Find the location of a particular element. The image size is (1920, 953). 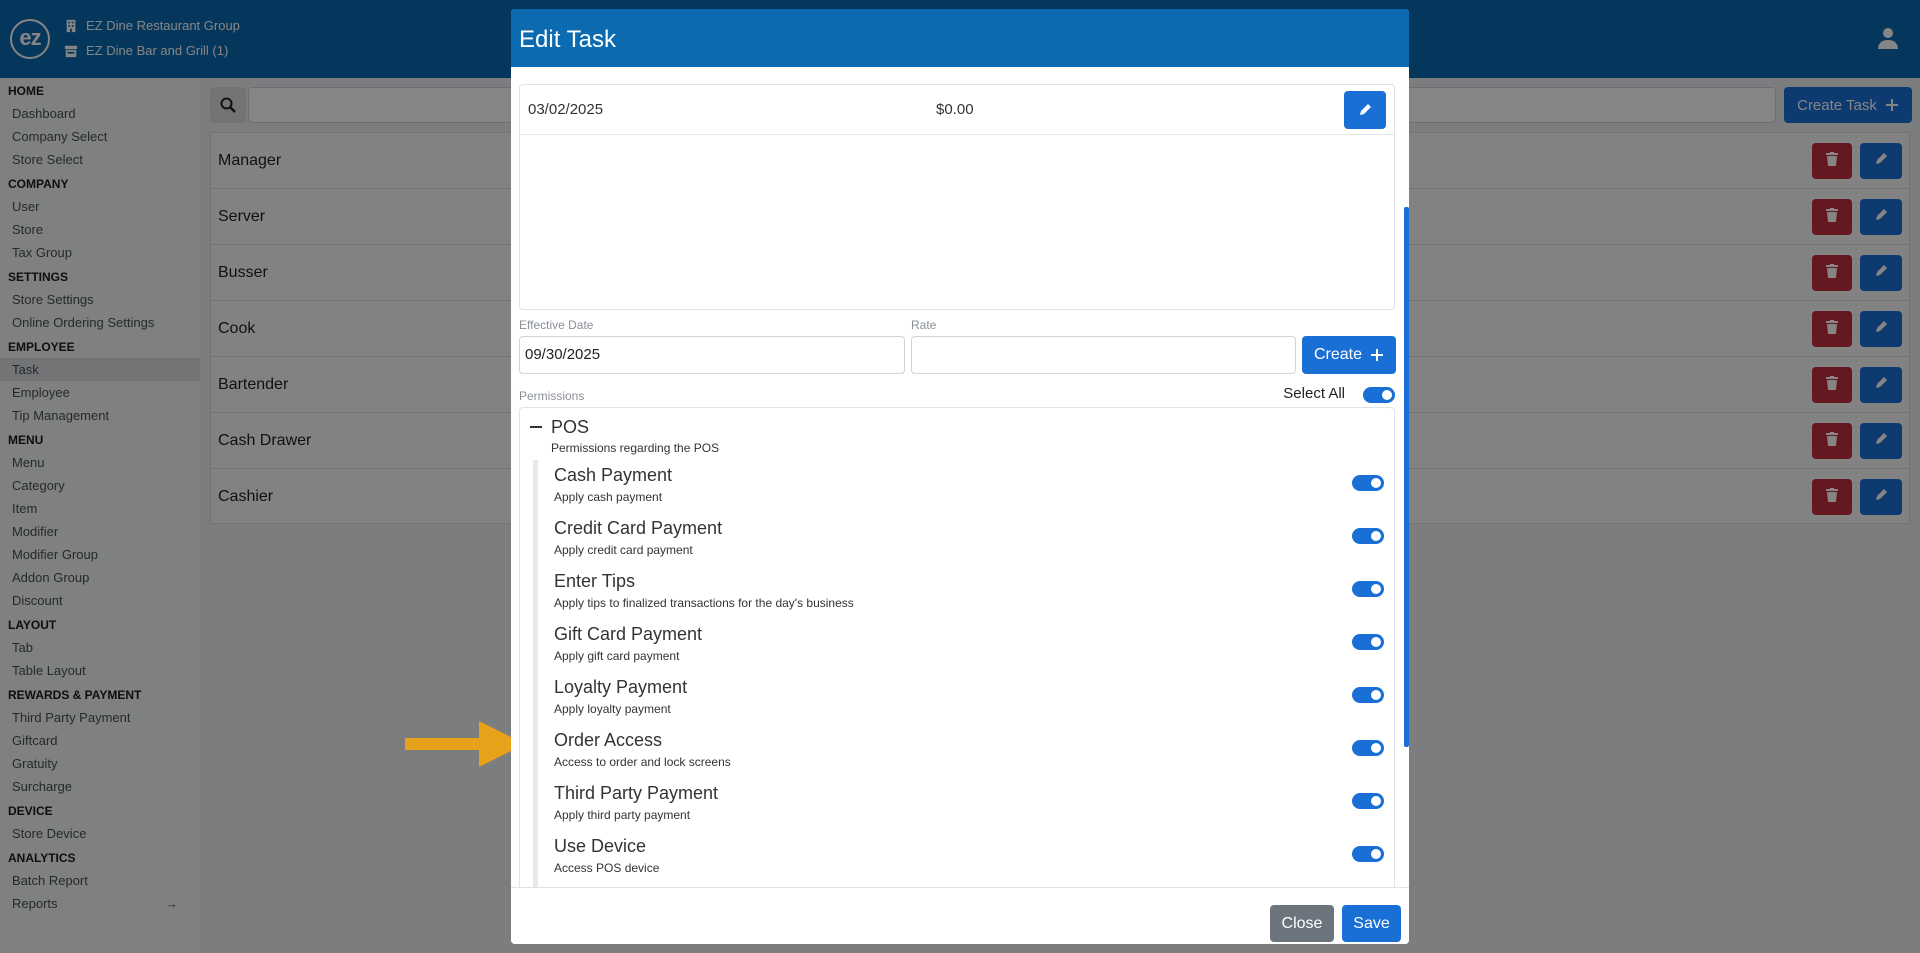

effective-date-input: 09/30/2025 is located at coordinates (712, 355).